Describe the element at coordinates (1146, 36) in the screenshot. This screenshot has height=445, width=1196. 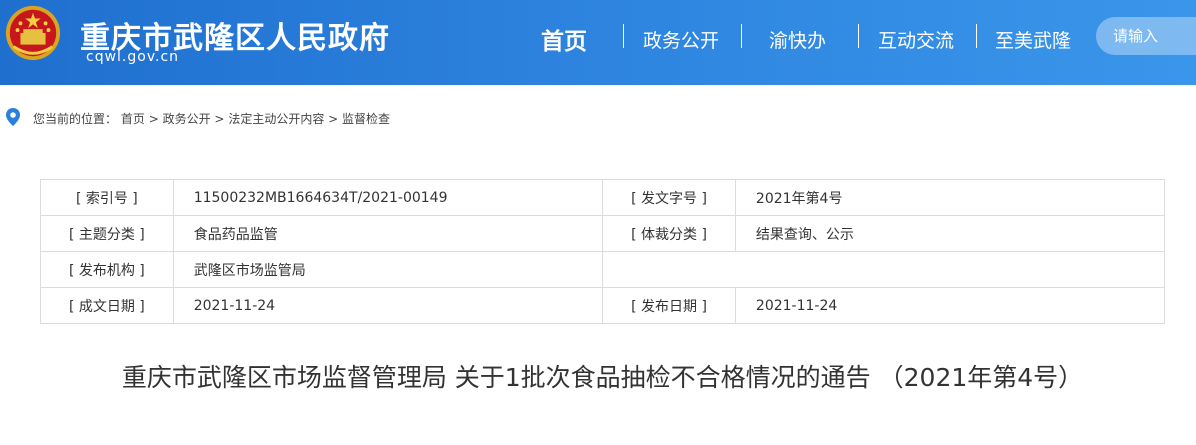
I see `search-input: 请输入` at that location.